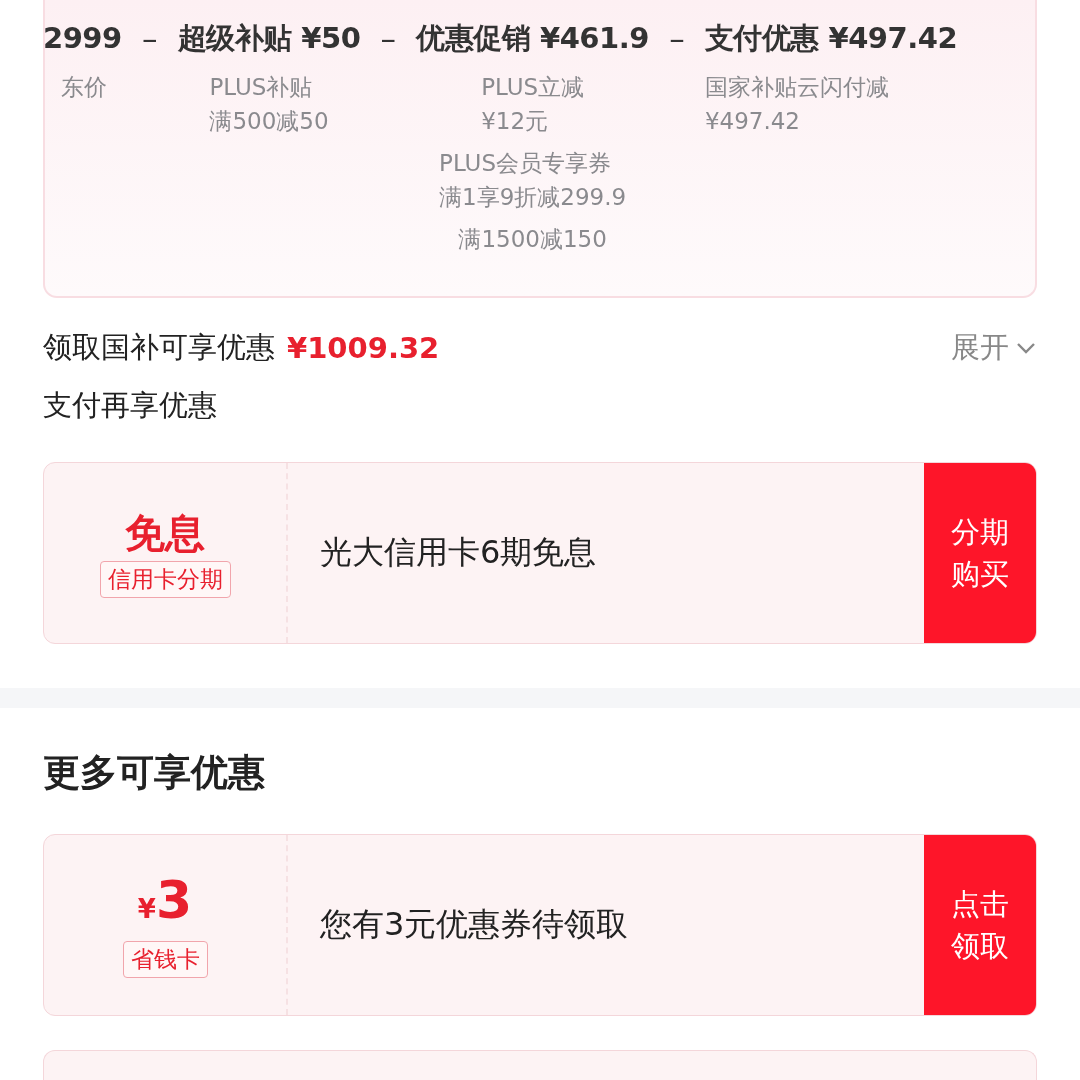  What do you see at coordinates (458, 552) in the screenshot?
I see `offer-description: 光大信用卡6期免息` at bounding box center [458, 552].